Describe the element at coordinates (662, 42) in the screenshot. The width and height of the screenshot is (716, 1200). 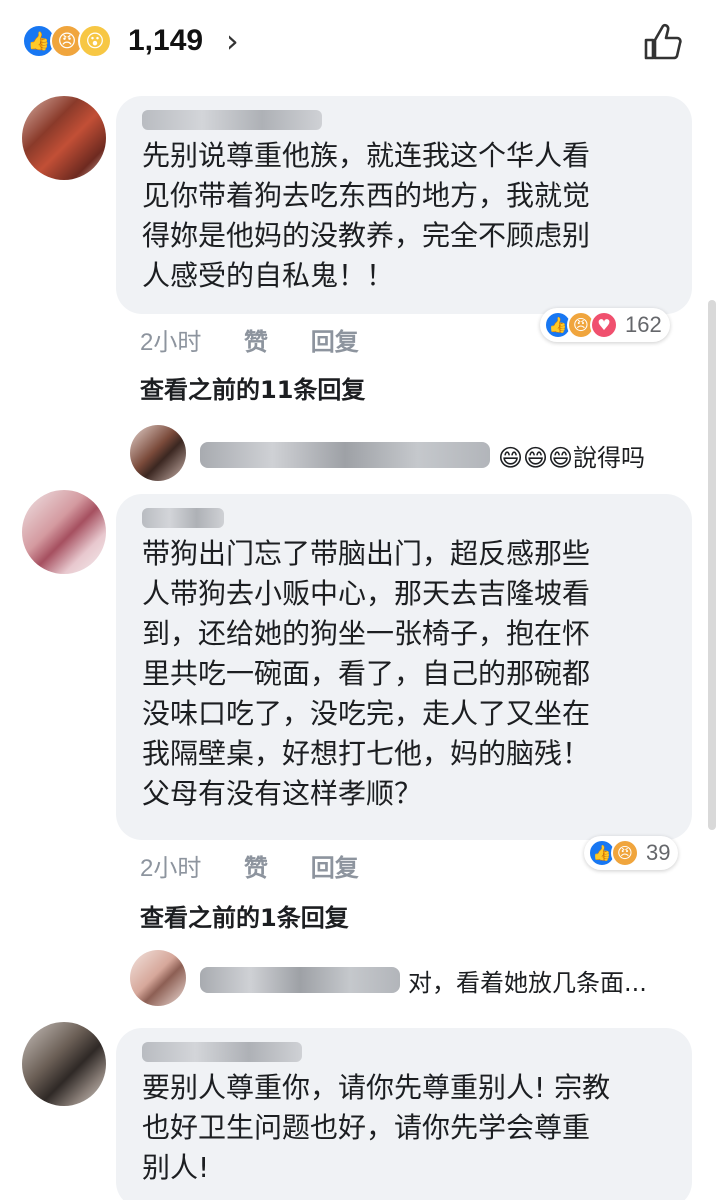
I see `like-button-icon` at that location.